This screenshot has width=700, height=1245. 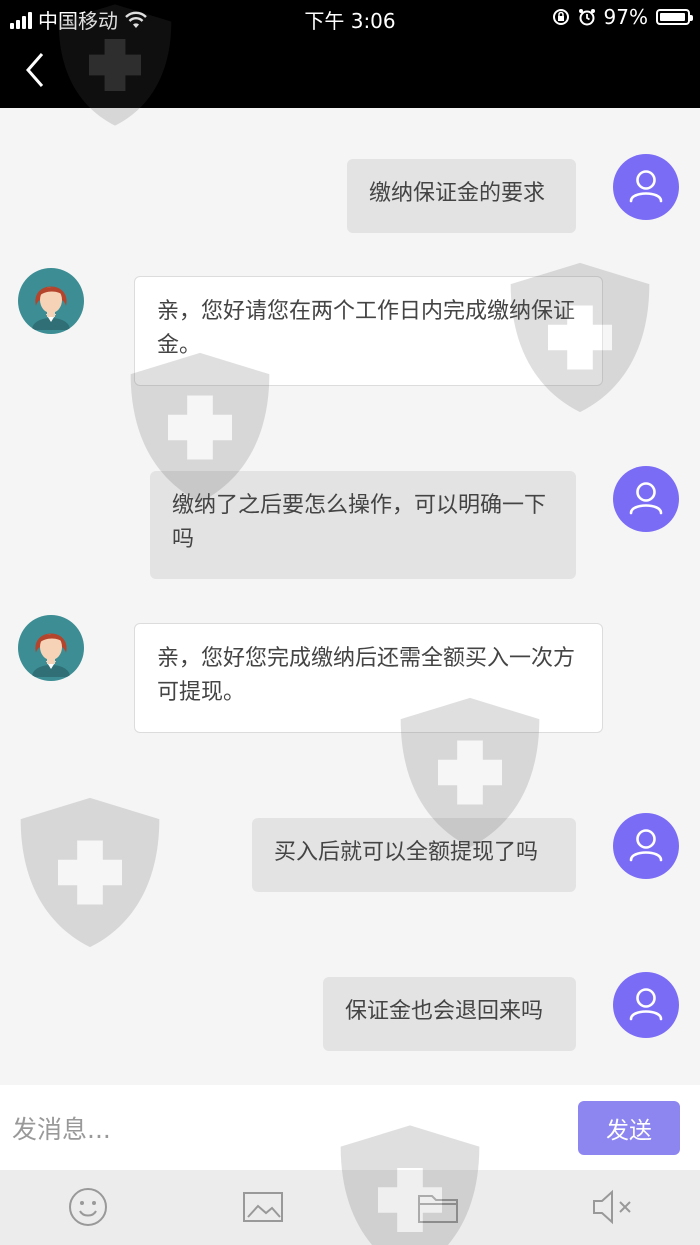 I want to click on message-input, so click(x=287, y=1129).